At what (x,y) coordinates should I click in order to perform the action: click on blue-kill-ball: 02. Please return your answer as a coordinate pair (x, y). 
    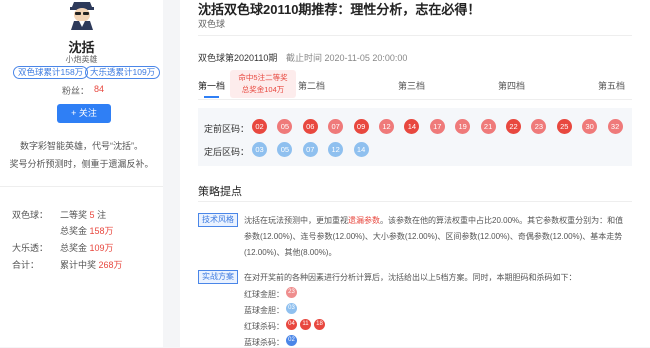
    Looking at the image, I should click on (291, 340).